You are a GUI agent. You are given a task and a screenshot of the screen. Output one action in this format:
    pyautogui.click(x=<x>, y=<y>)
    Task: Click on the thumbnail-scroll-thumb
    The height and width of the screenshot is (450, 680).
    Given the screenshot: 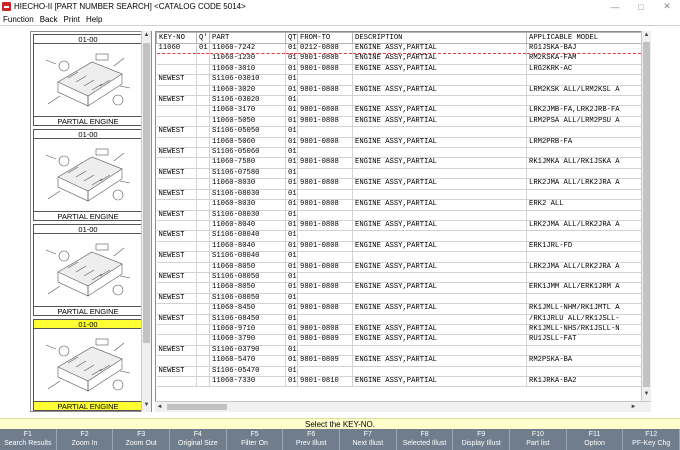 What is the action you would take?
    pyautogui.click(x=146, y=193)
    